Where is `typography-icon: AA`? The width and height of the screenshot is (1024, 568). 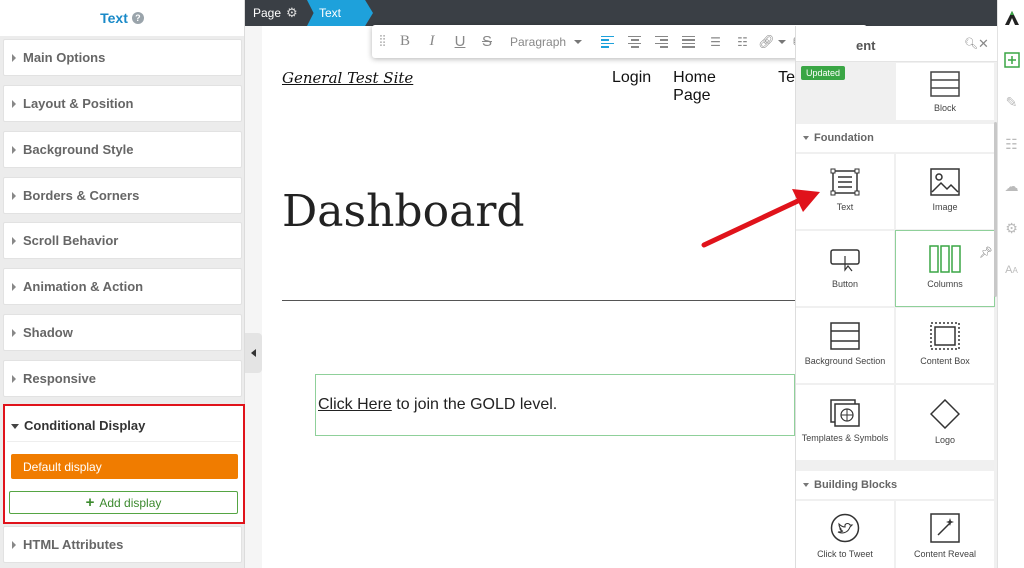
typography-icon: AA is located at coordinates (1011, 270).